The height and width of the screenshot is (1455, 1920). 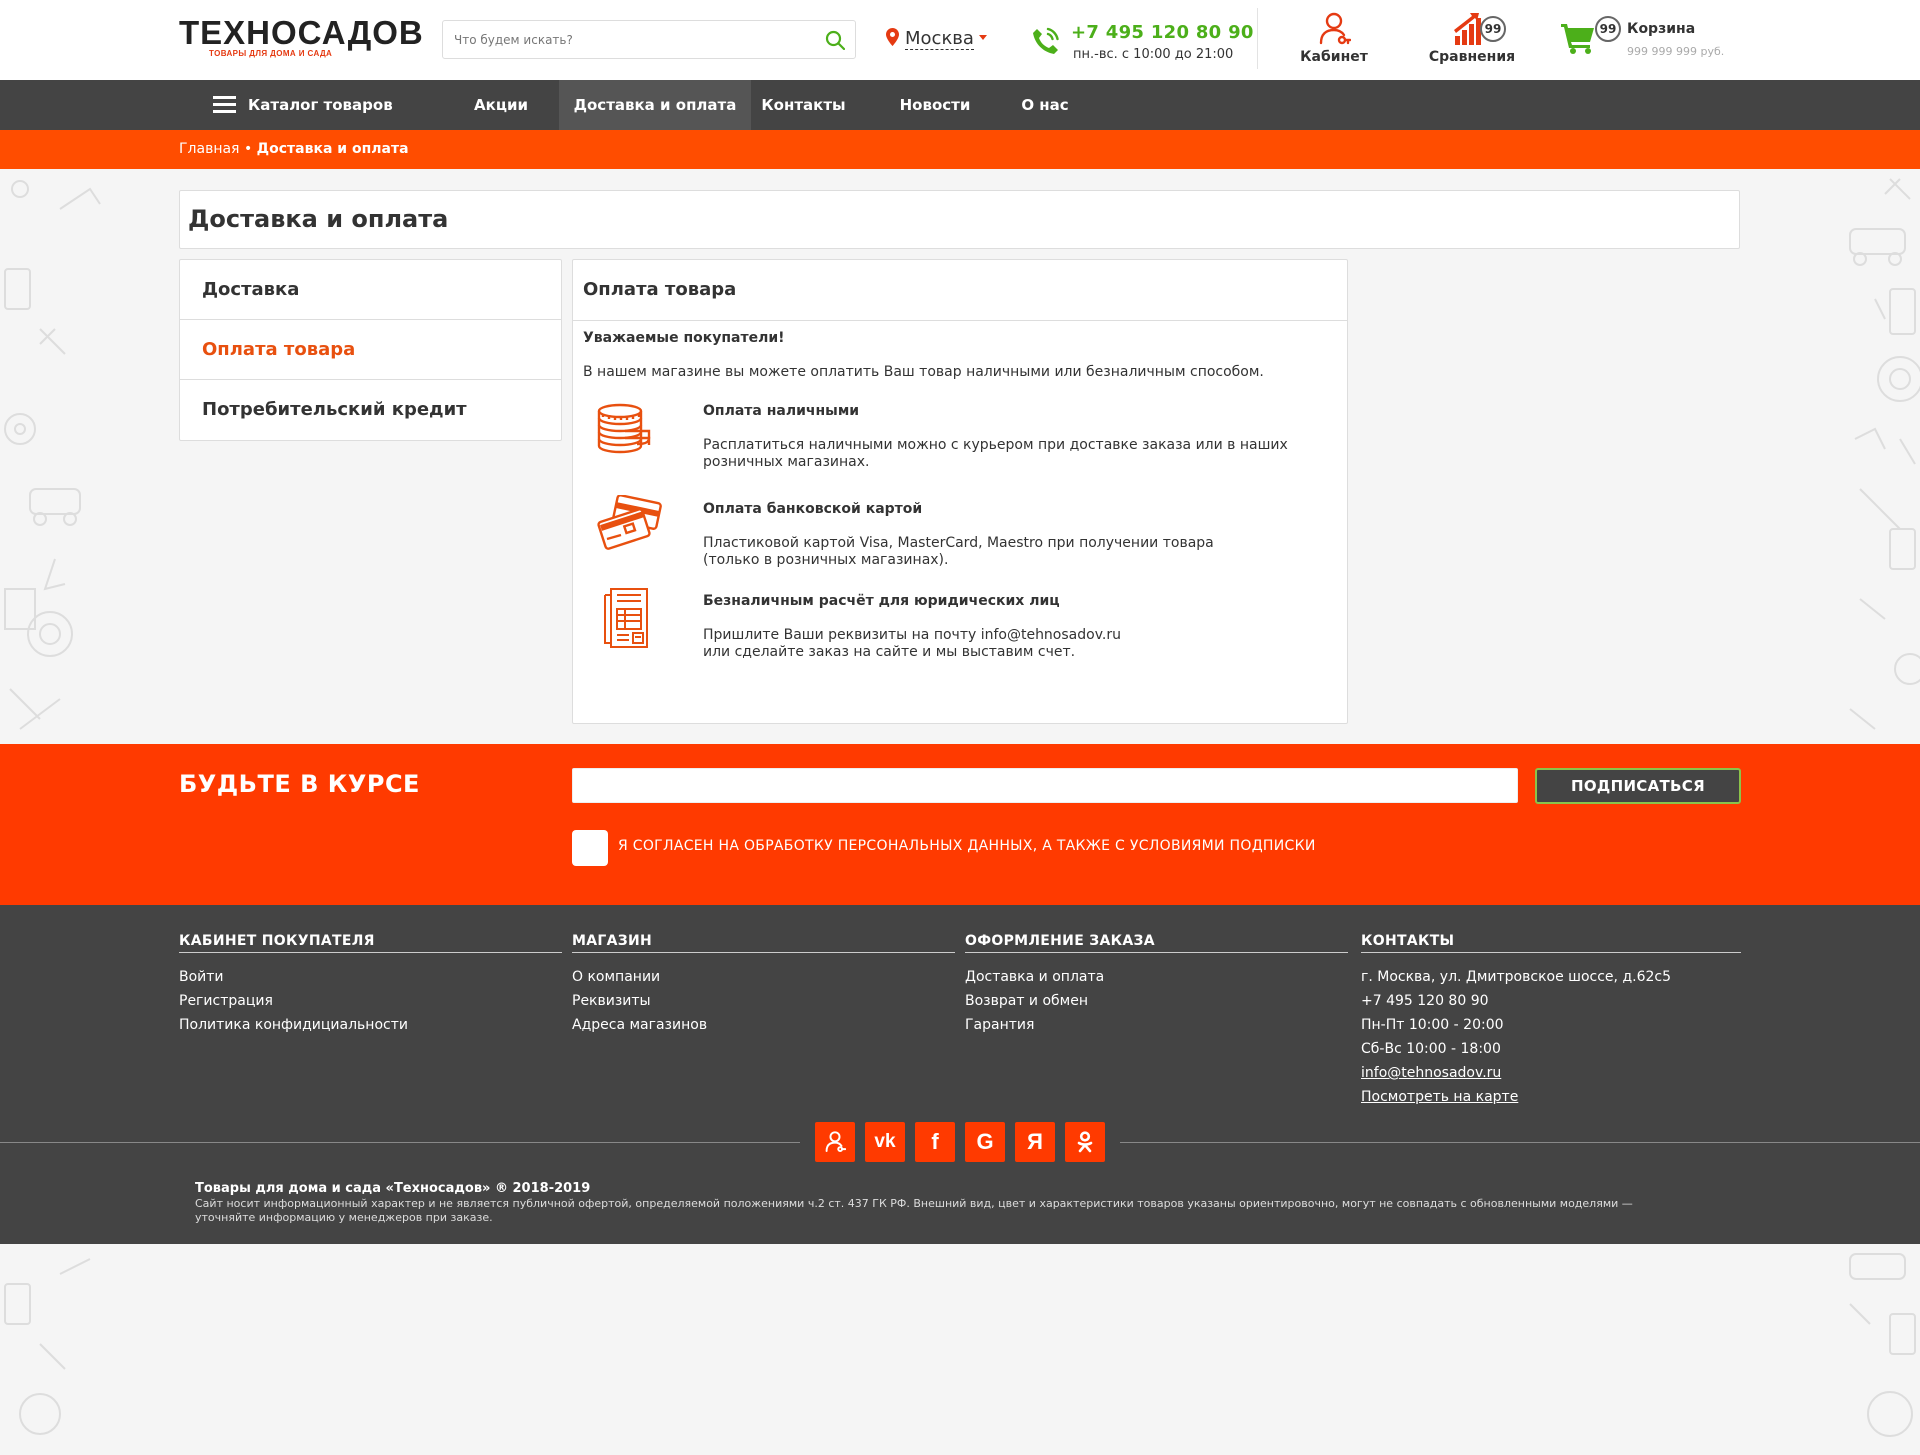 What do you see at coordinates (826, 560) in the screenshot?
I see `card-text-line-2: (только в розничных магазинах).` at bounding box center [826, 560].